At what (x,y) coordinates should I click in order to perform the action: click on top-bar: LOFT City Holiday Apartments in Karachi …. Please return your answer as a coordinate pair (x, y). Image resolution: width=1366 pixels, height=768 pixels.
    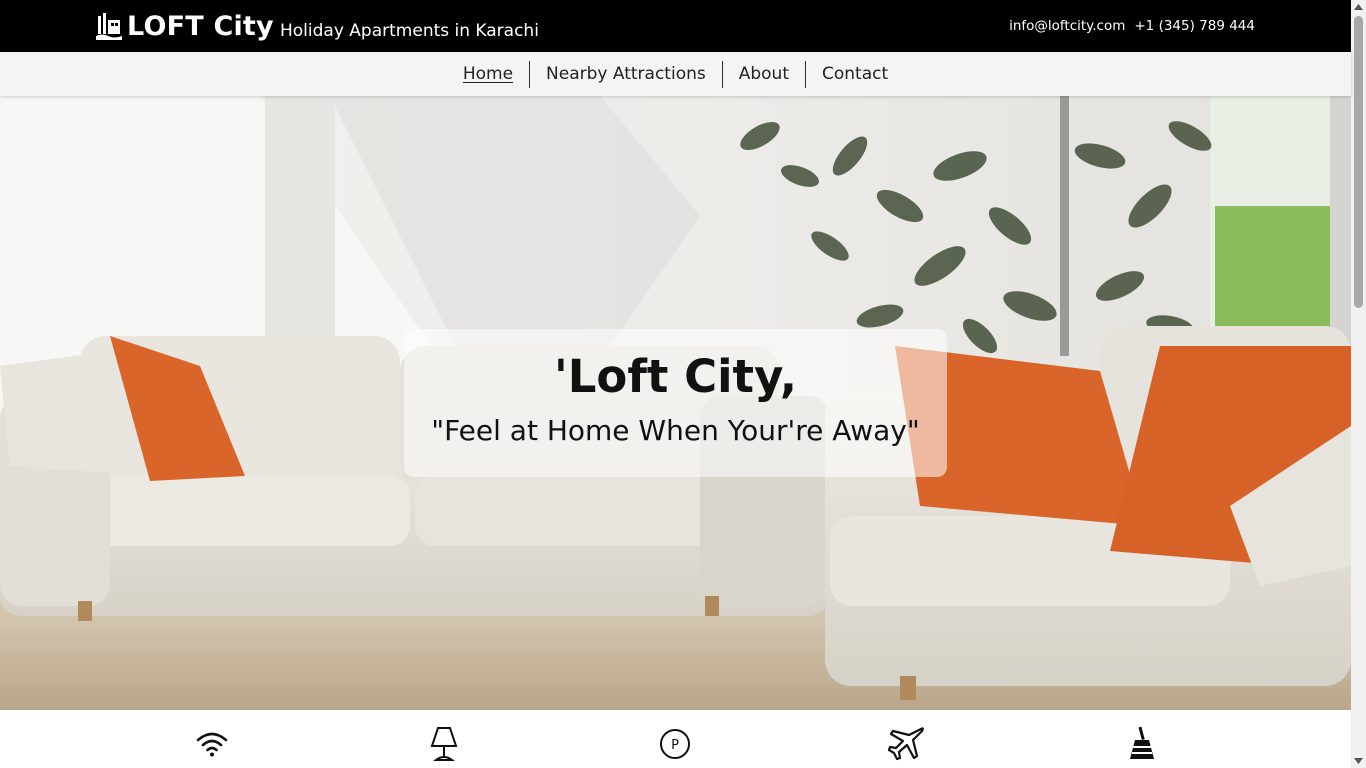
    Looking at the image, I should click on (675, 26).